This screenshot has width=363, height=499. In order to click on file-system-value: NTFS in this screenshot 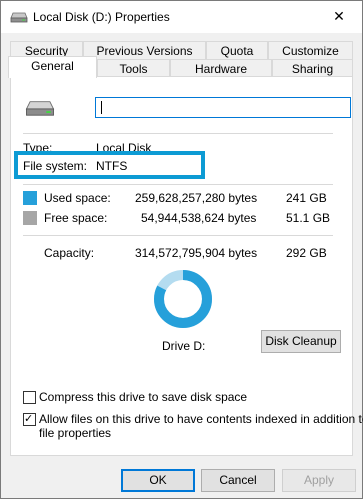, I will do `click(112, 166)`.